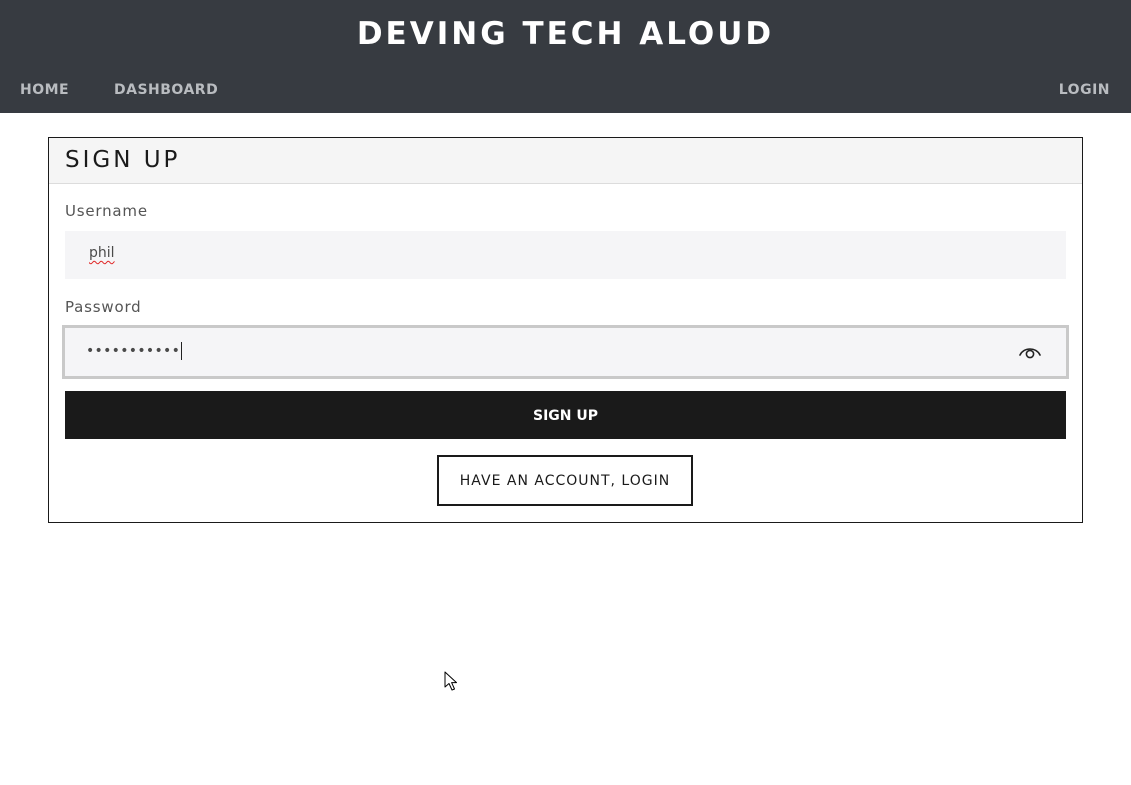 This screenshot has width=1131, height=785. What do you see at coordinates (565, 352) in the screenshot?
I see `password-input: •••••••••••` at bounding box center [565, 352].